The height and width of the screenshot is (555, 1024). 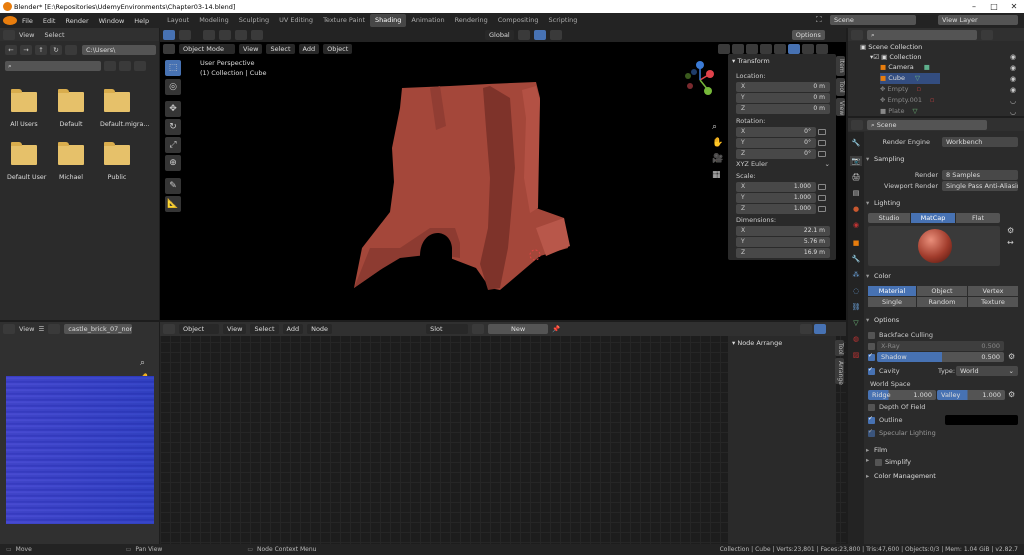 I want to click on world-tab-icon: ◉, so click(x=856, y=225).